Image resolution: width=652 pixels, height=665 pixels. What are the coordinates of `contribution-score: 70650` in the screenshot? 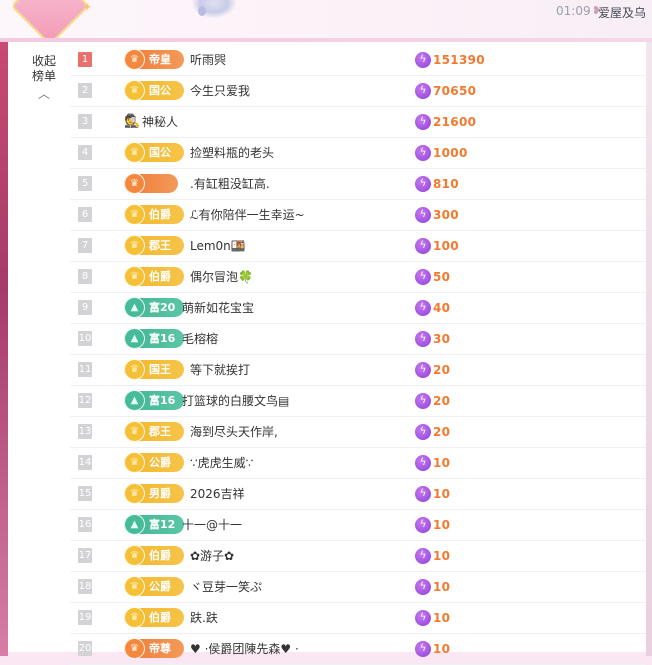 It's located at (455, 91).